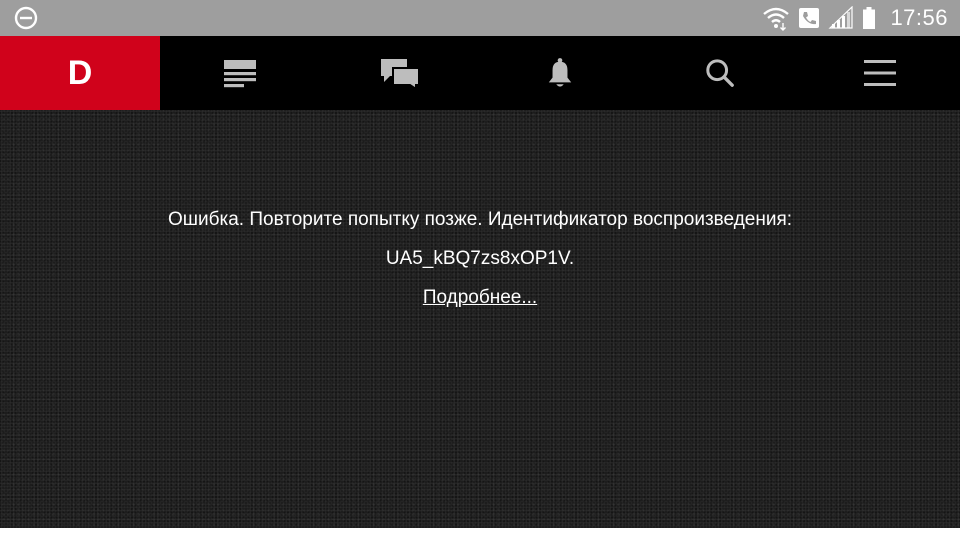 The height and width of the screenshot is (540, 960). I want to click on nav-item-comments, so click(400, 73).